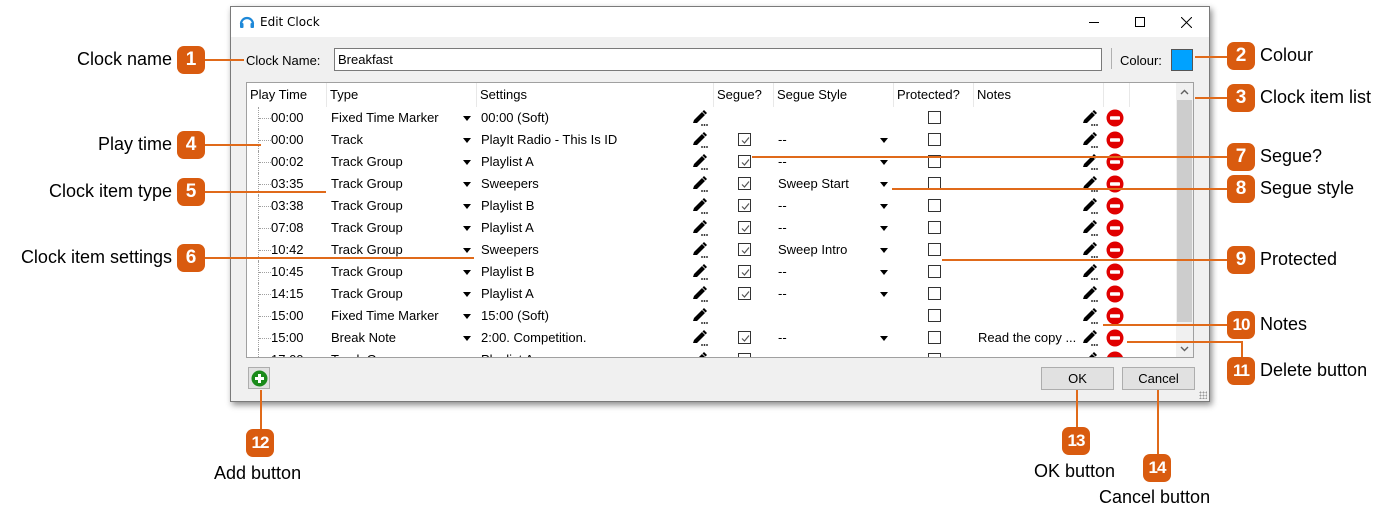 The height and width of the screenshot is (524, 1393). Describe the element at coordinates (1184, 211) in the screenshot. I see `scroll-thumb` at that location.